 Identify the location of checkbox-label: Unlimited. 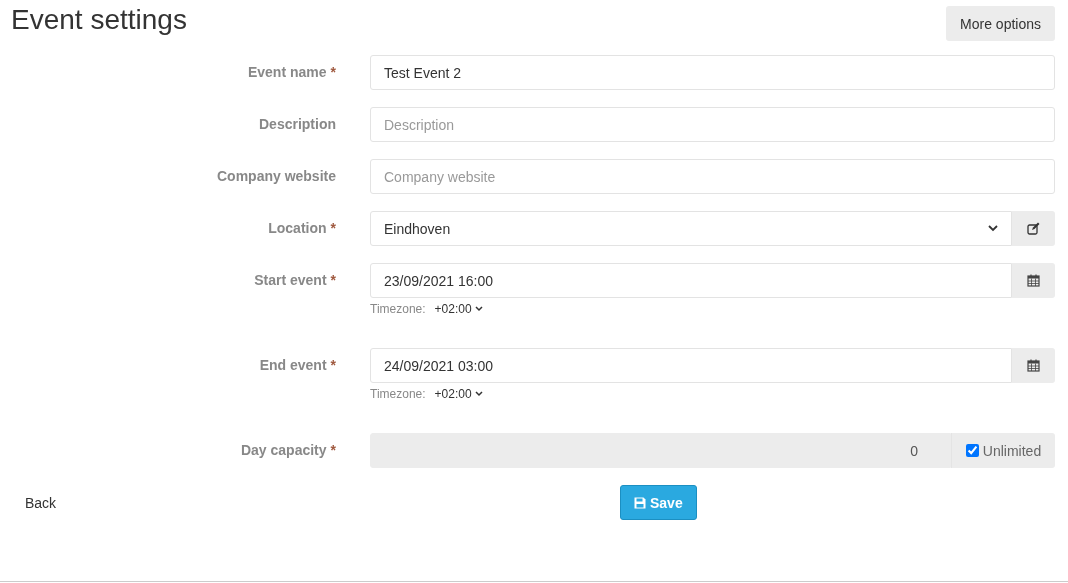
(1012, 450).